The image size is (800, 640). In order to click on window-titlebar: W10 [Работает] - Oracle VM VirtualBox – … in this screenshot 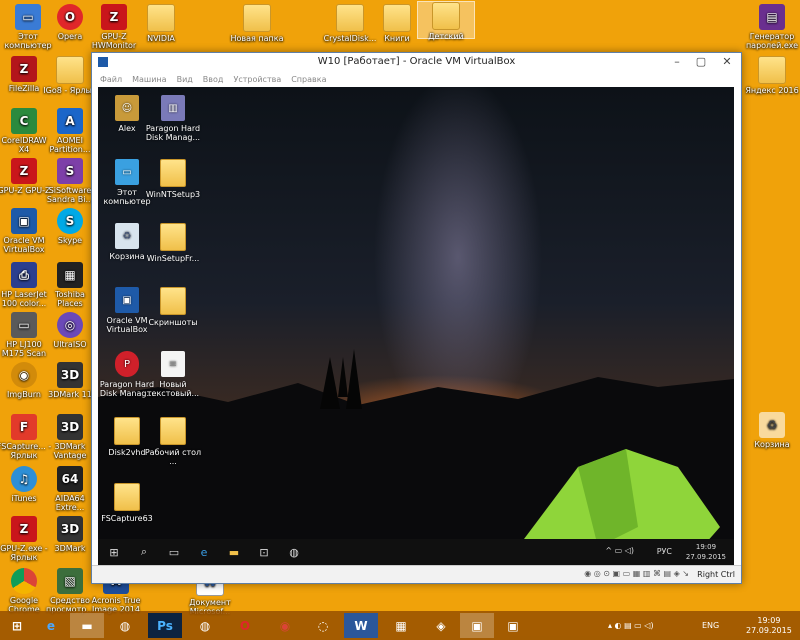, I will do `click(416, 62)`.